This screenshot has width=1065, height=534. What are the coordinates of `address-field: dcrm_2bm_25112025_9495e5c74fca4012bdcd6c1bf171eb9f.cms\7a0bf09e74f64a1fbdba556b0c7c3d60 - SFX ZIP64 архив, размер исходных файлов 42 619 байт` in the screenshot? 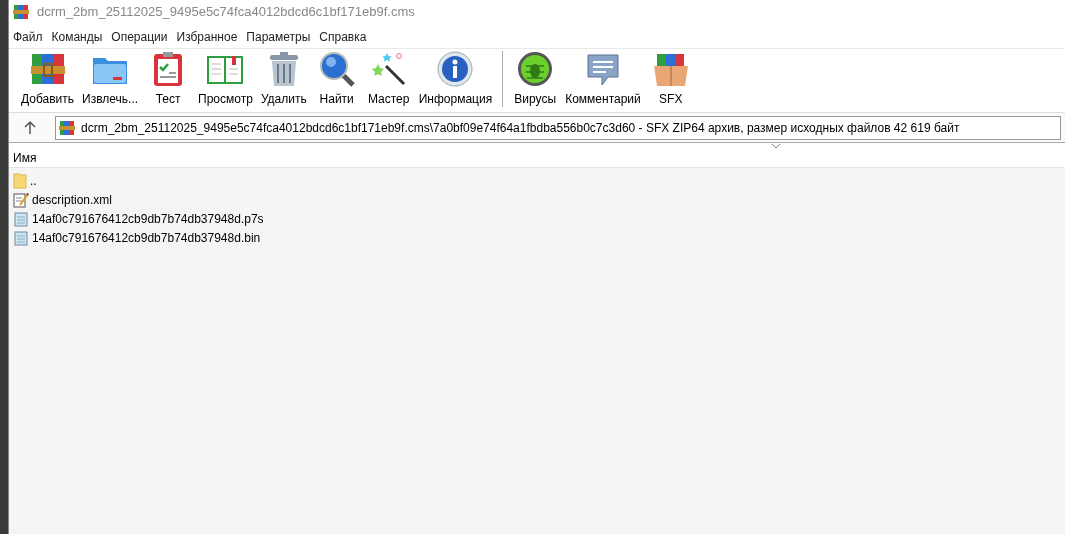 It's located at (558, 127).